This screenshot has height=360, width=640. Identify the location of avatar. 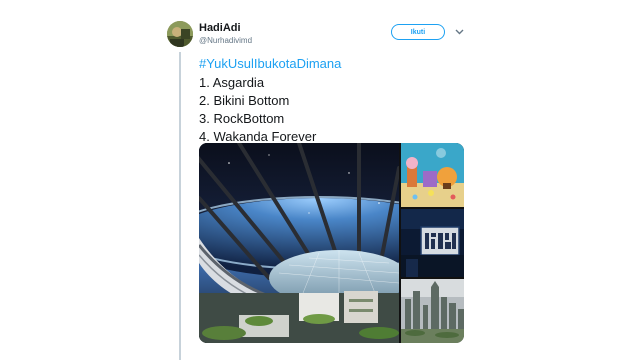
(180, 34).